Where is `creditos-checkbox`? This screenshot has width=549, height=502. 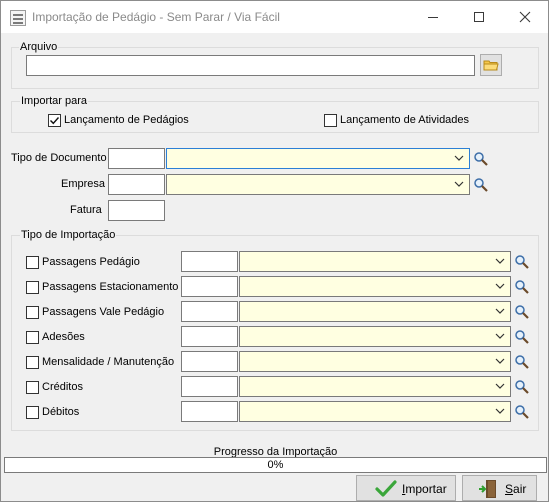
creditos-checkbox is located at coordinates (32, 387).